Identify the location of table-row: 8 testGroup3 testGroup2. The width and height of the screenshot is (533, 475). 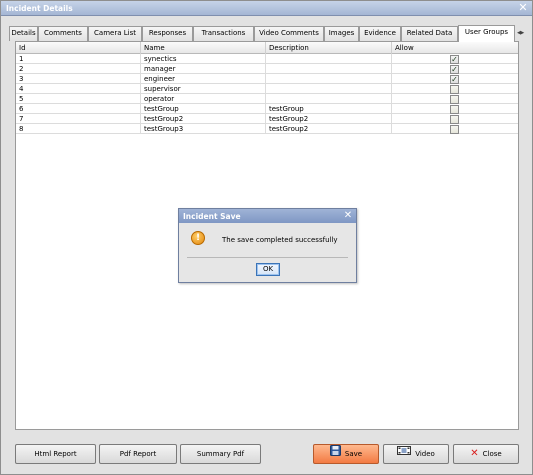
(267, 129).